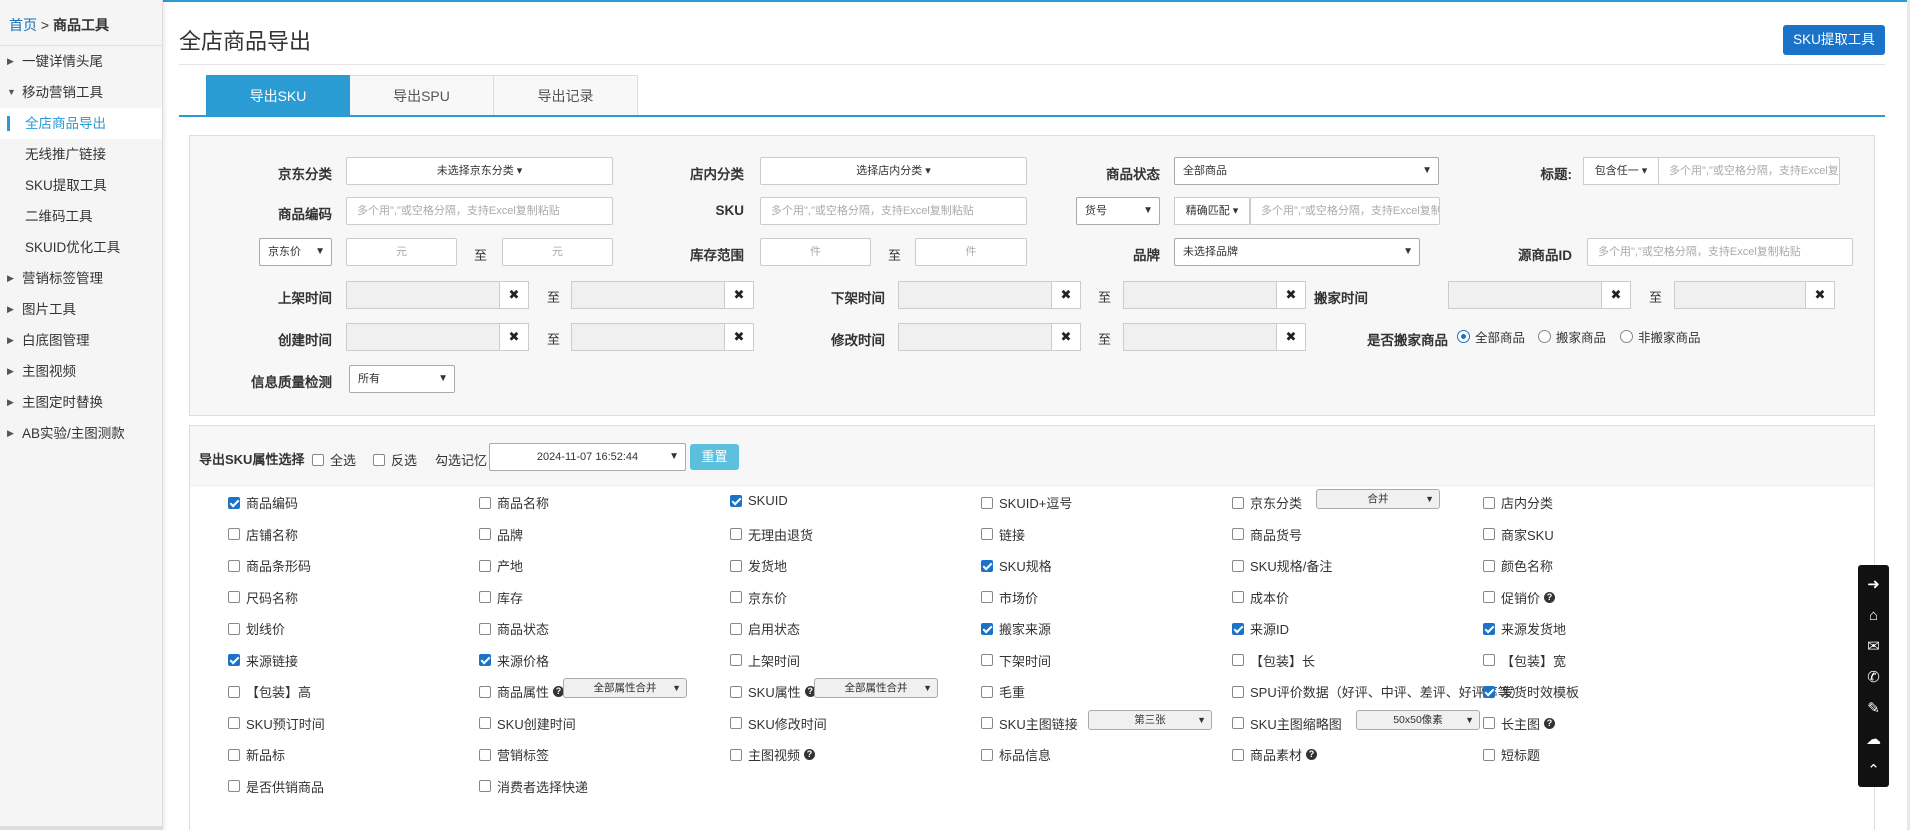  Describe the element at coordinates (1275, 754) in the screenshot. I see `attribute-checkbox: 商品素材?` at that location.